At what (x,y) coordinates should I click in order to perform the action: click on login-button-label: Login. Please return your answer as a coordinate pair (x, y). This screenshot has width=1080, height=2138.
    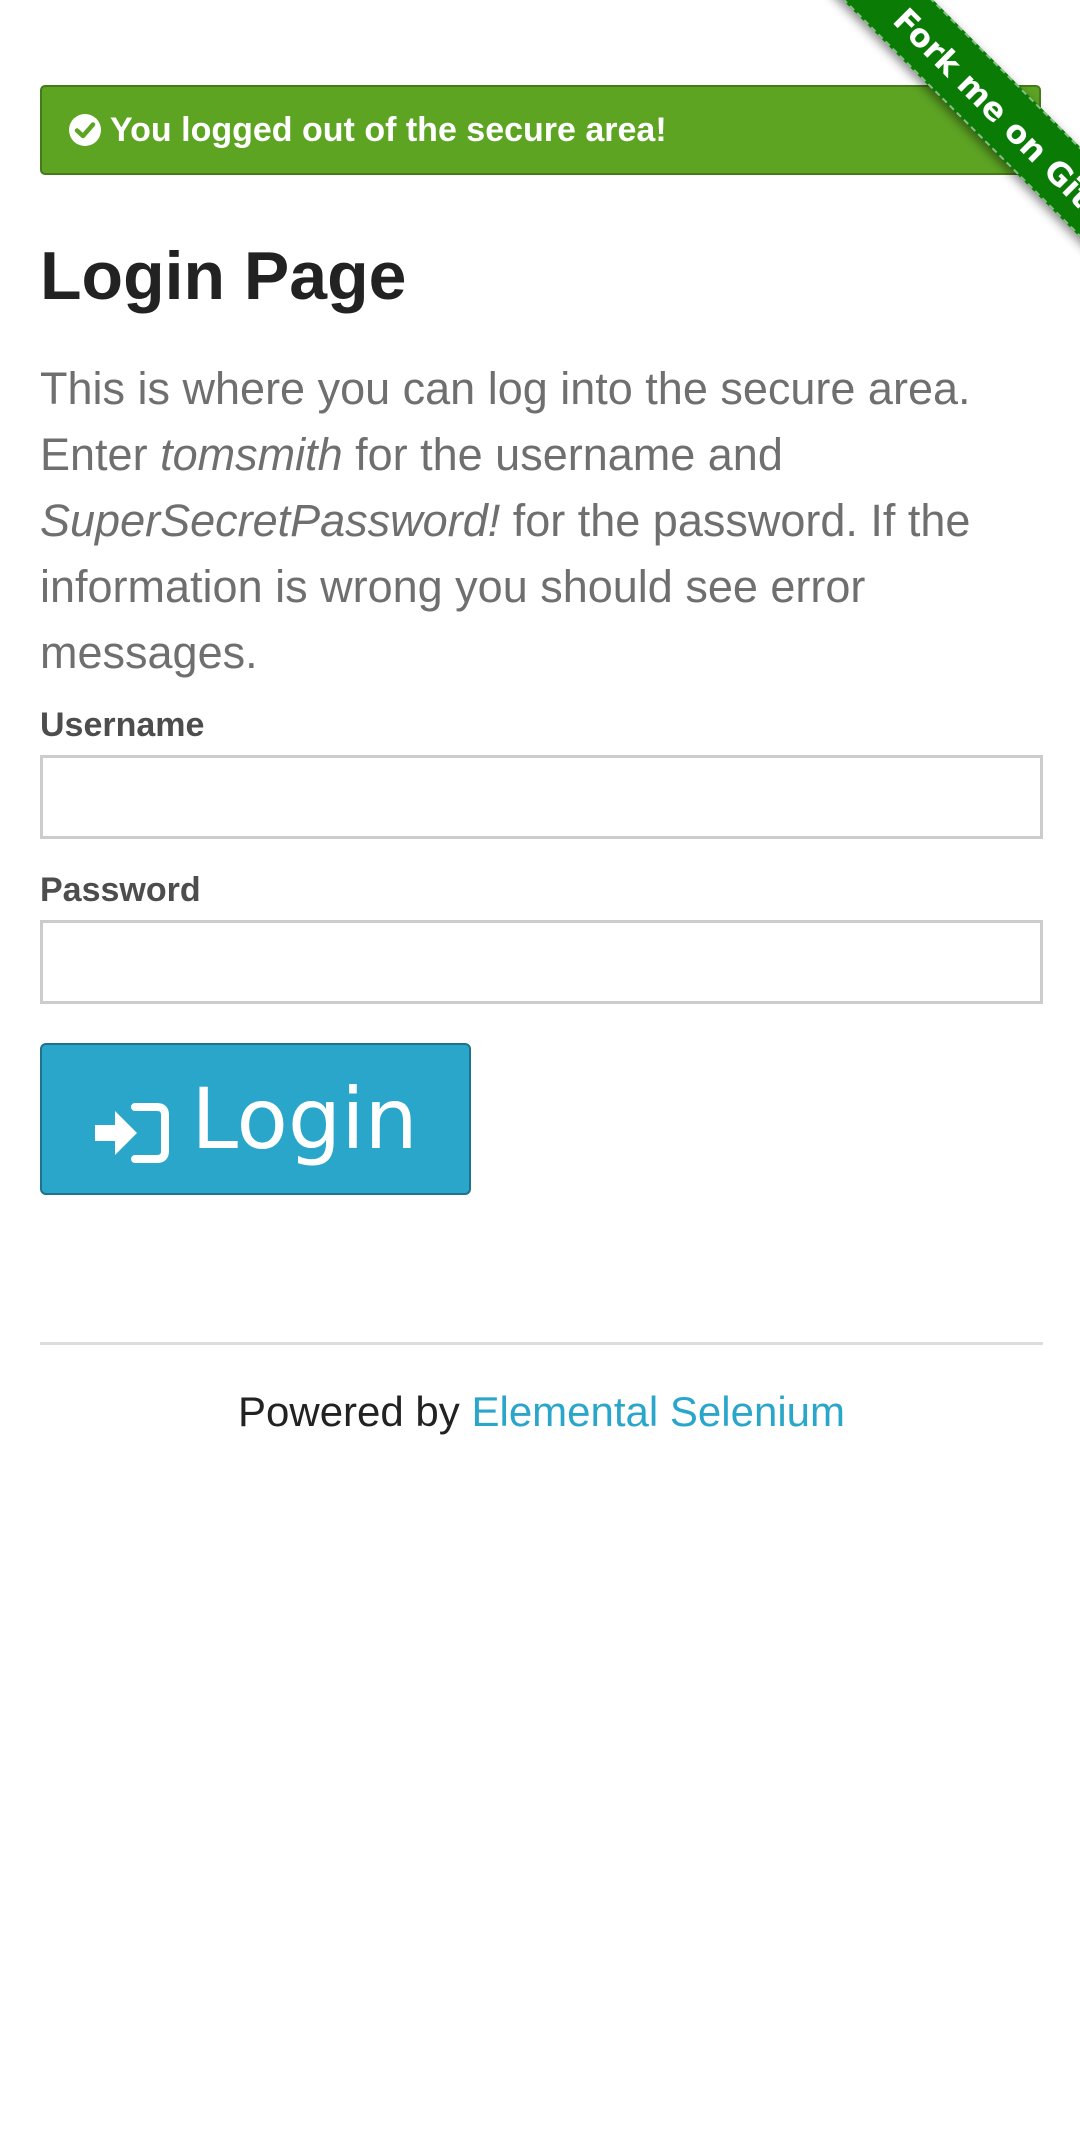
    Looking at the image, I should click on (304, 1119).